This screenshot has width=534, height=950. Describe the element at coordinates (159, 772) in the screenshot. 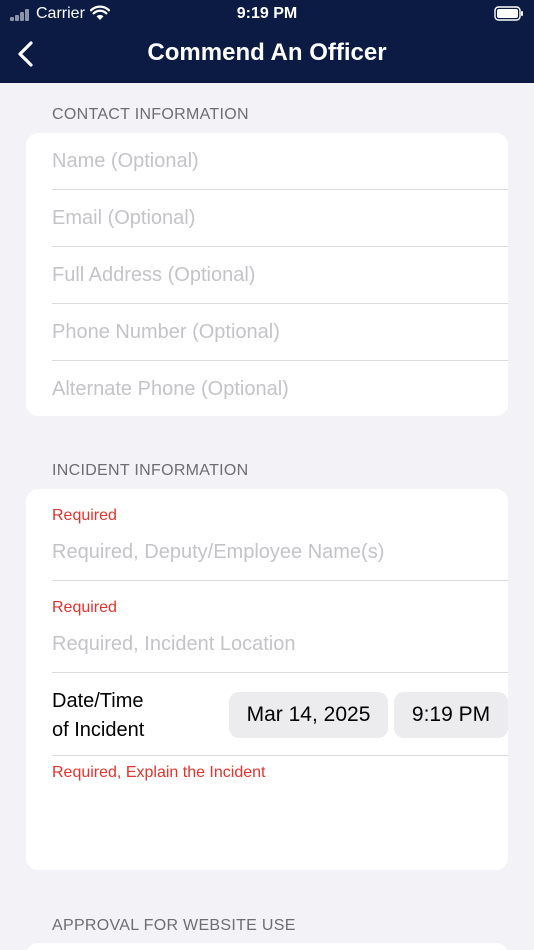

I see `explain-required-label: Required, Explain the Incident` at that location.